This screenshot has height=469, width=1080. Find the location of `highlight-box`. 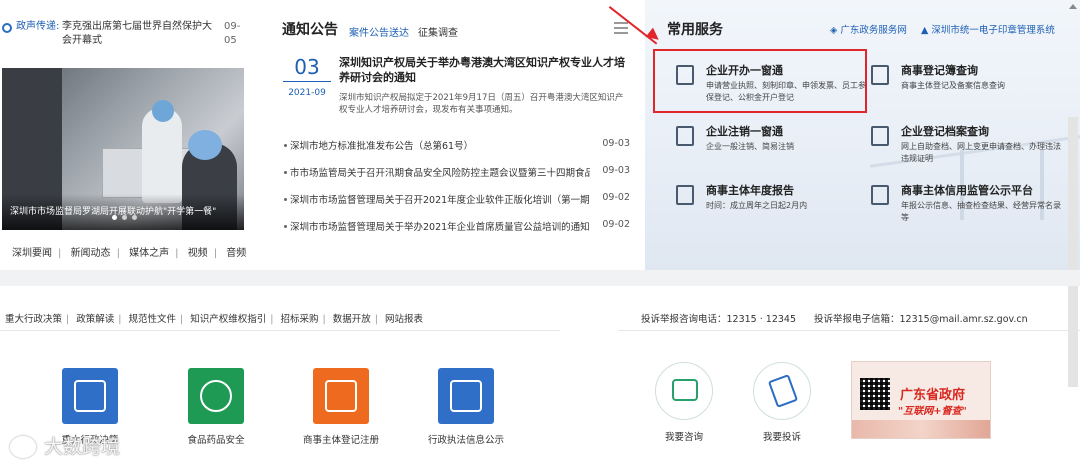

highlight-box is located at coordinates (760, 81).